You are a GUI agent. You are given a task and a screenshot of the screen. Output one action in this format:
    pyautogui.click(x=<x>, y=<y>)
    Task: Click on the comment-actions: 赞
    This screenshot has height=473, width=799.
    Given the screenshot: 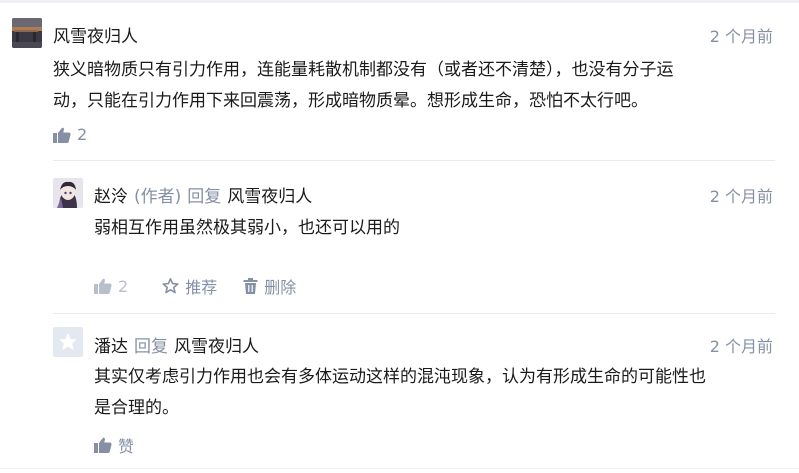 What is the action you would take?
    pyautogui.click(x=114, y=445)
    